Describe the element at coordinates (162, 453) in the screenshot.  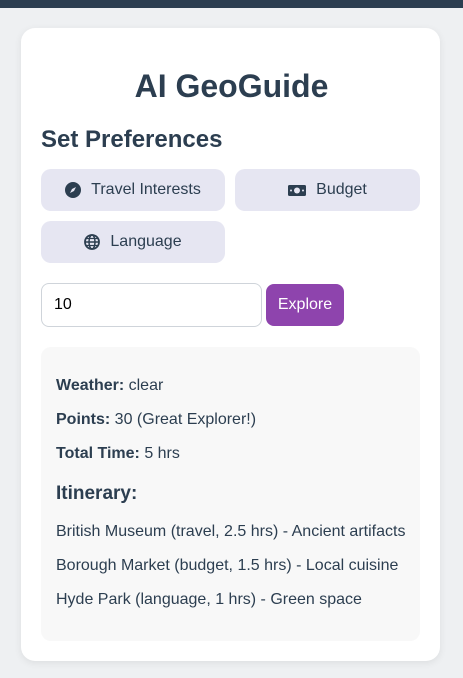
I see `total-time-value: 5 hrs` at that location.